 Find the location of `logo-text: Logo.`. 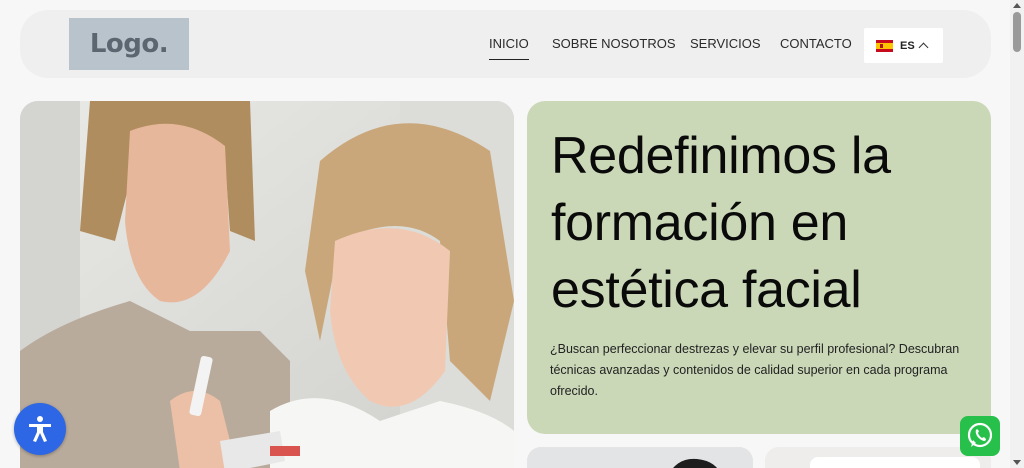

logo-text: Logo. is located at coordinates (129, 44).